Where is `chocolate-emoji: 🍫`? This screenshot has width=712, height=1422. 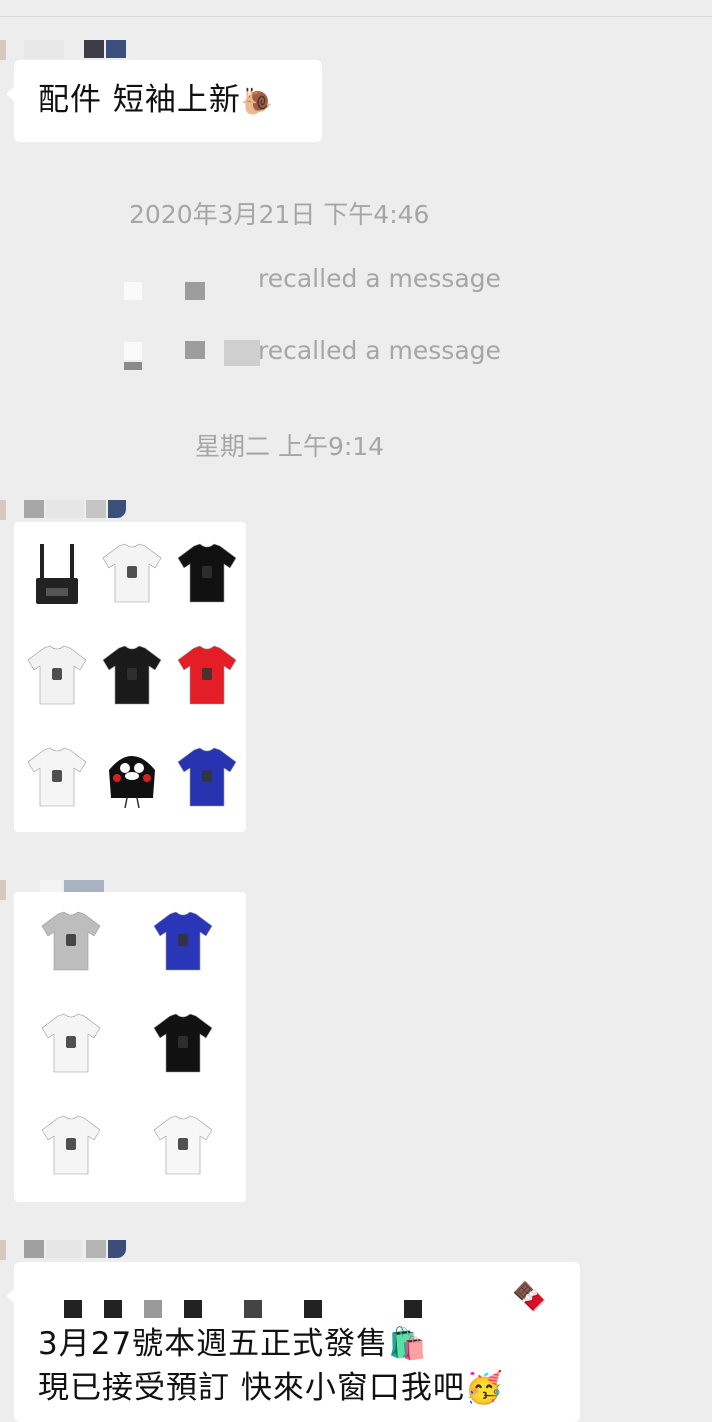 chocolate-emoji: 🍫 is located at coordinates (529, 1296).